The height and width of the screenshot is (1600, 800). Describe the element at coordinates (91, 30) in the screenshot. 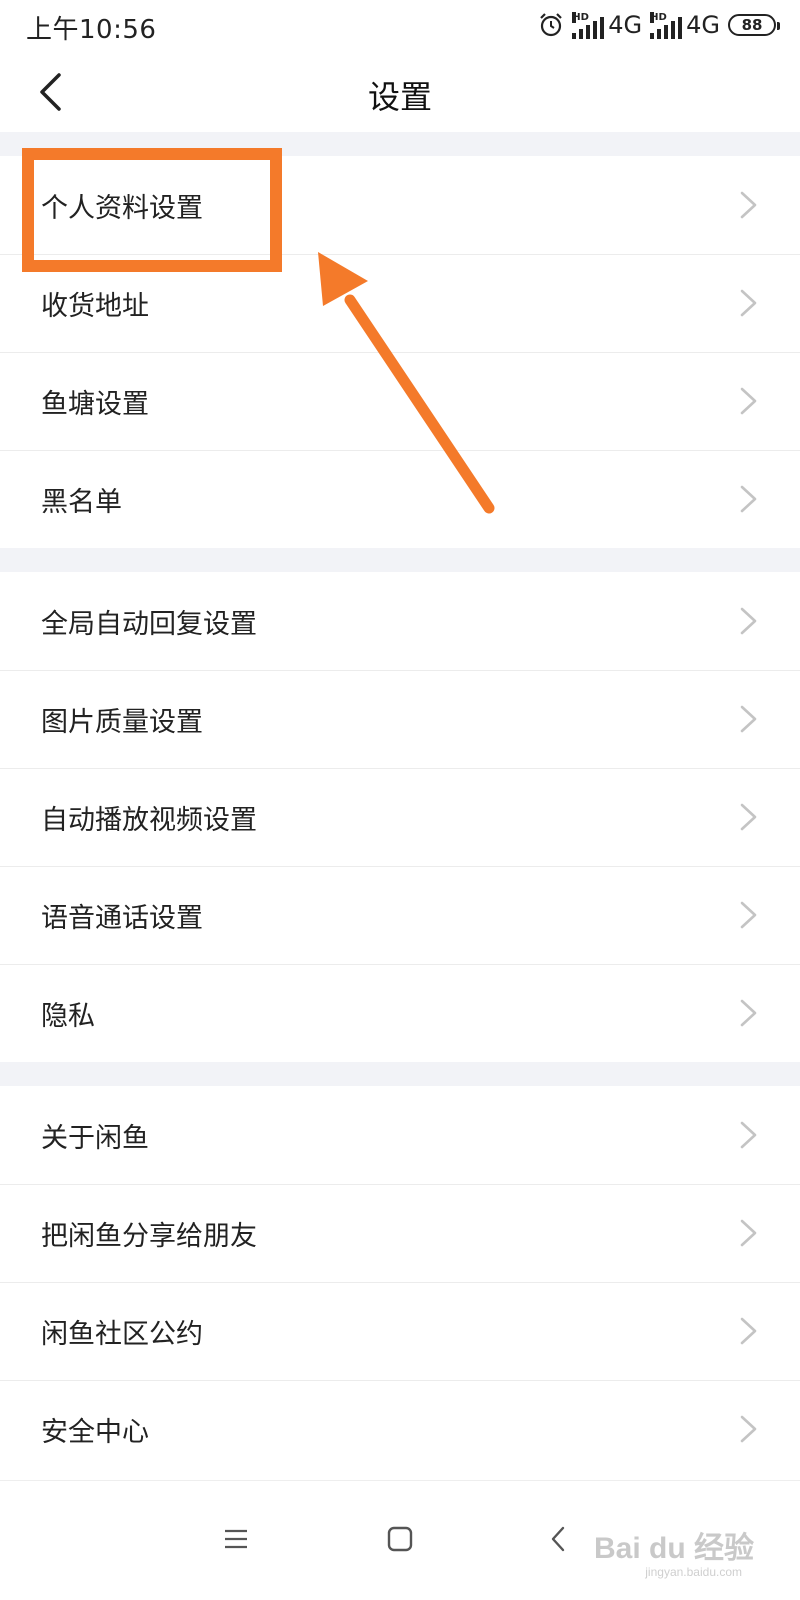

I see `status-time: 上午10:56` at that location.